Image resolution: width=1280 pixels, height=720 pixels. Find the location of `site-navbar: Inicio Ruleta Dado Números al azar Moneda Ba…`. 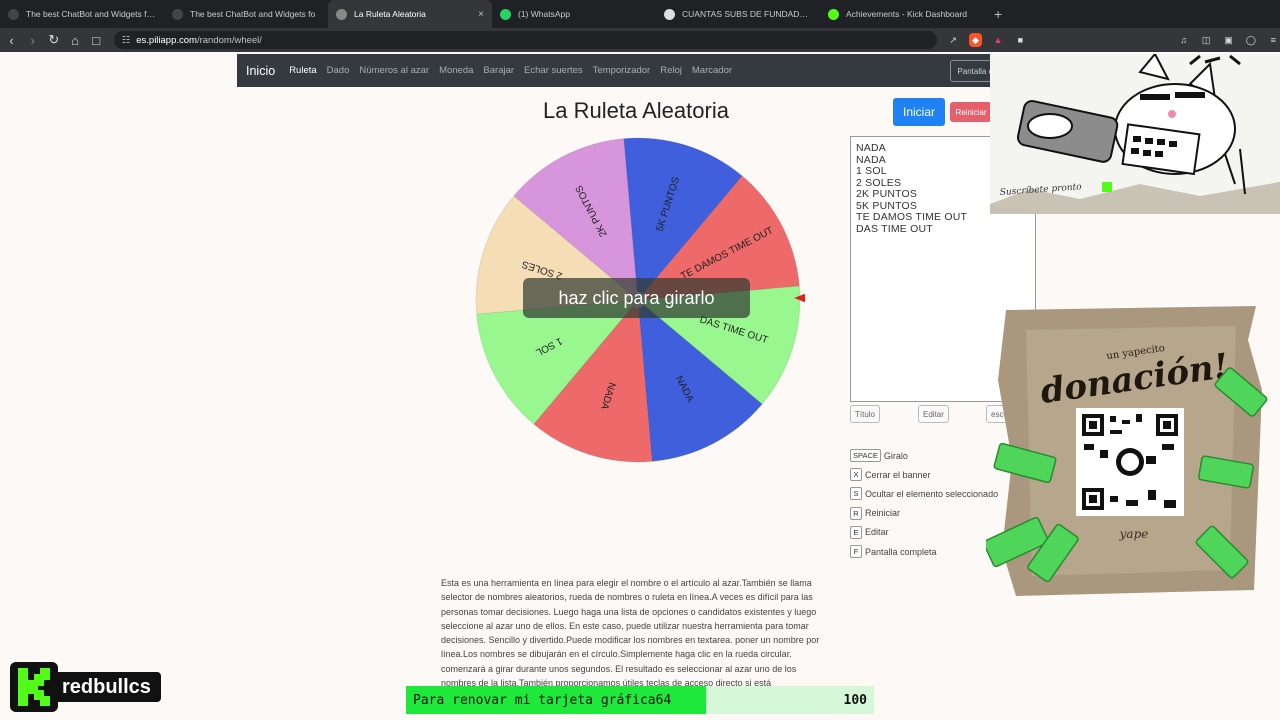

site-navbar: Inicio Ruleta Dado Números al azar Moneda Ba… is located at coordinates (636, 70).